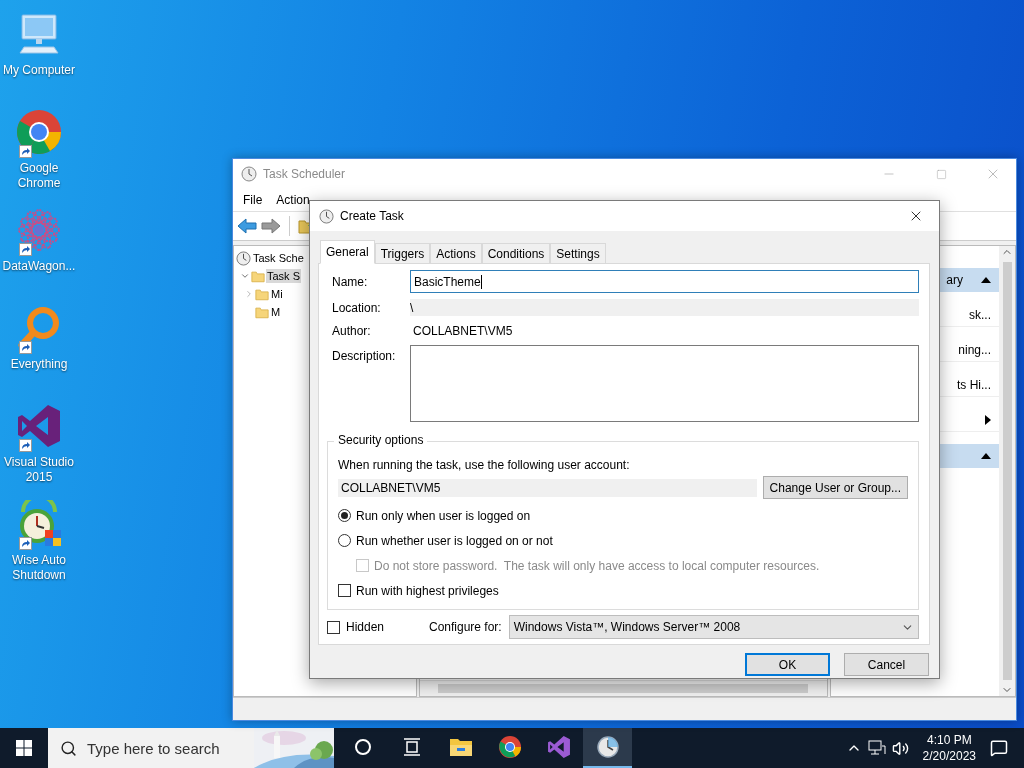  What do you see at coordinates (276, 312) in the screenshot?
I see `tree-item: M` at bounding box center [276, 312].